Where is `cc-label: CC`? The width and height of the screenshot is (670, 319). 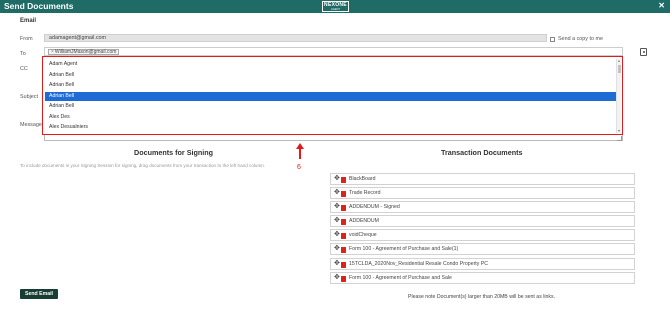
cc-label: CC is located at coordinates (24, 69).